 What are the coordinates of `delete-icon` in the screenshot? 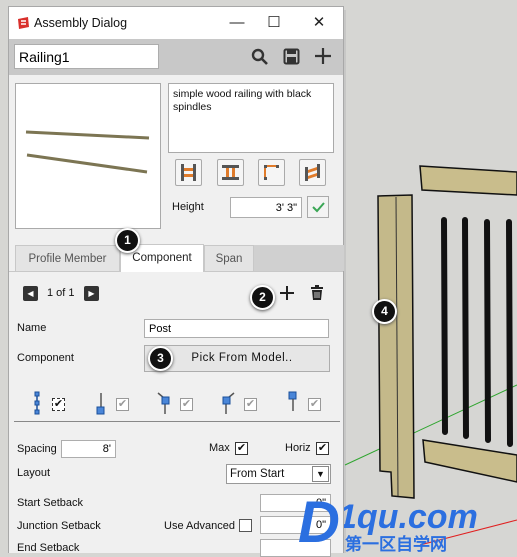 It's located at (317, 293).